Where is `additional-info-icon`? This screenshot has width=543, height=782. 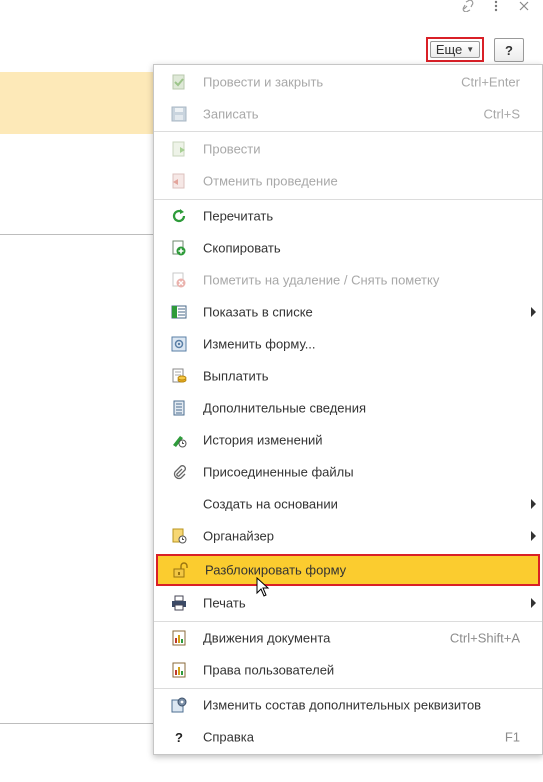 additional-info-icon is located at coordinates (179, 408).